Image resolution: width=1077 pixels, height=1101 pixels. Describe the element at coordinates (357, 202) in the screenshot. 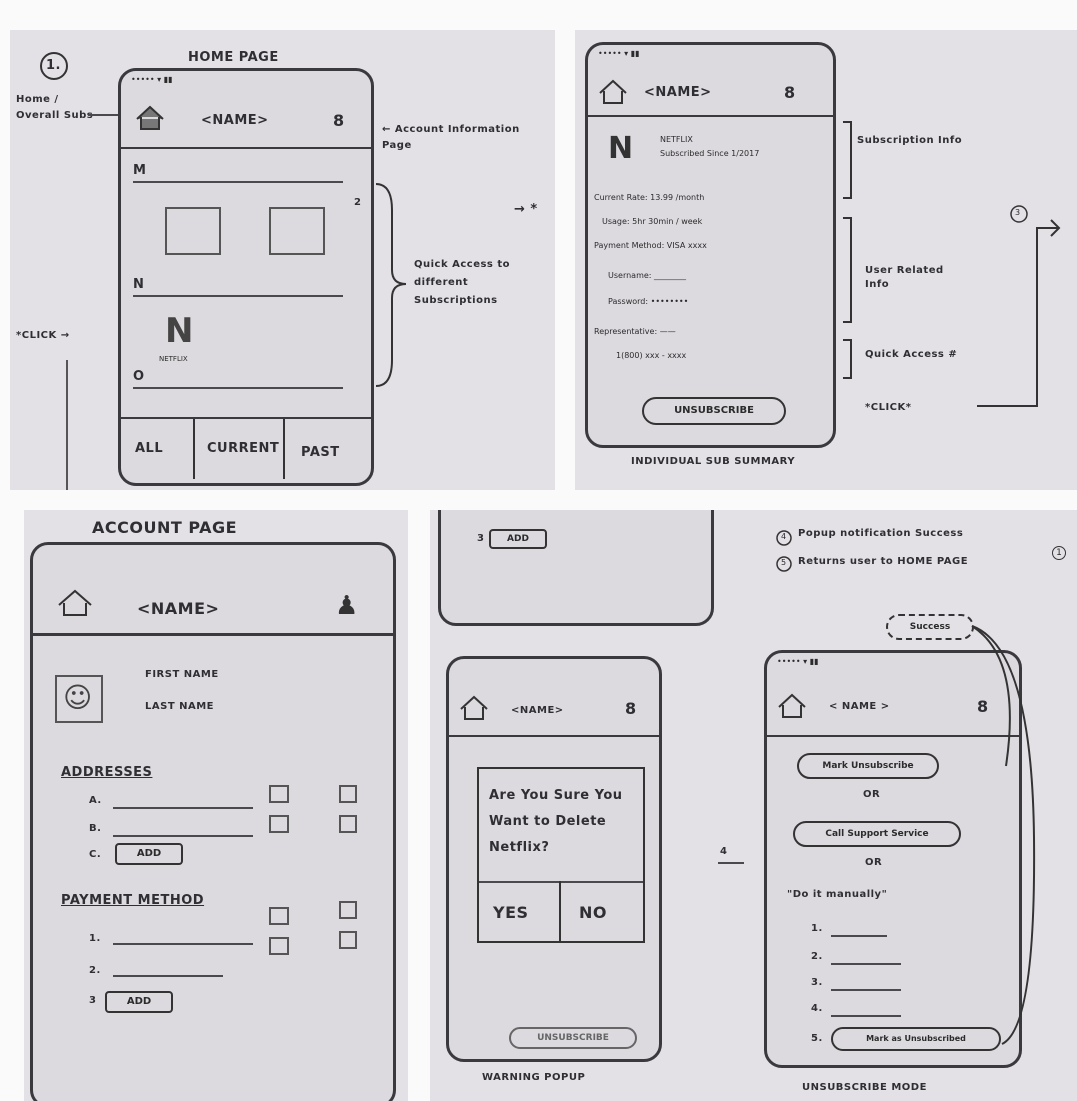

I see `scrollbar: 2` at that location.